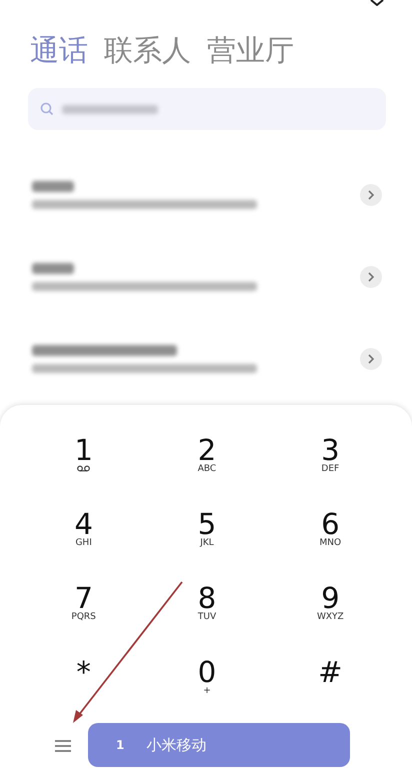 The image size is (412, 775). I want to click on search-field, so click(207, 109).